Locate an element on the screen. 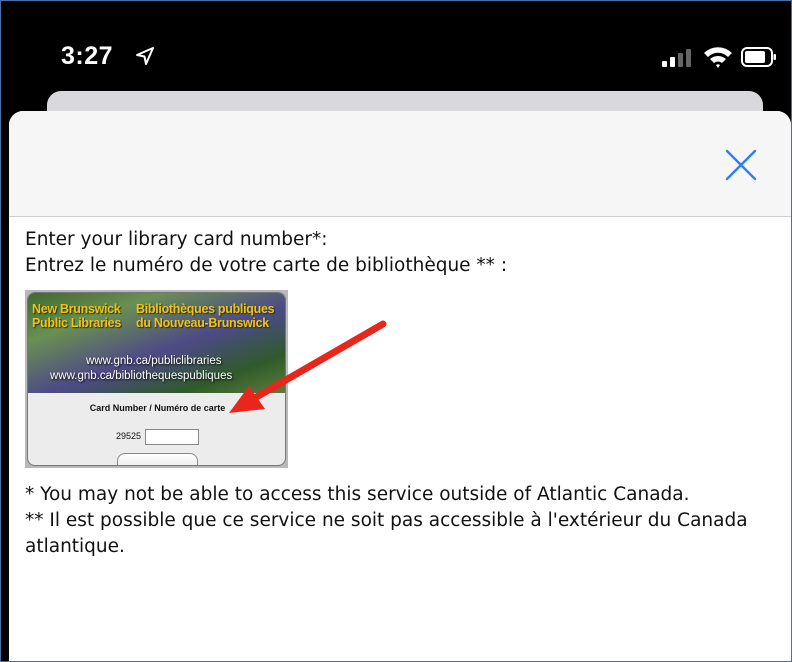 This screenshot has width=792, height=662. card-org-fr-2: du Nouveau-Brunswick is located at coordinates (202, 323).